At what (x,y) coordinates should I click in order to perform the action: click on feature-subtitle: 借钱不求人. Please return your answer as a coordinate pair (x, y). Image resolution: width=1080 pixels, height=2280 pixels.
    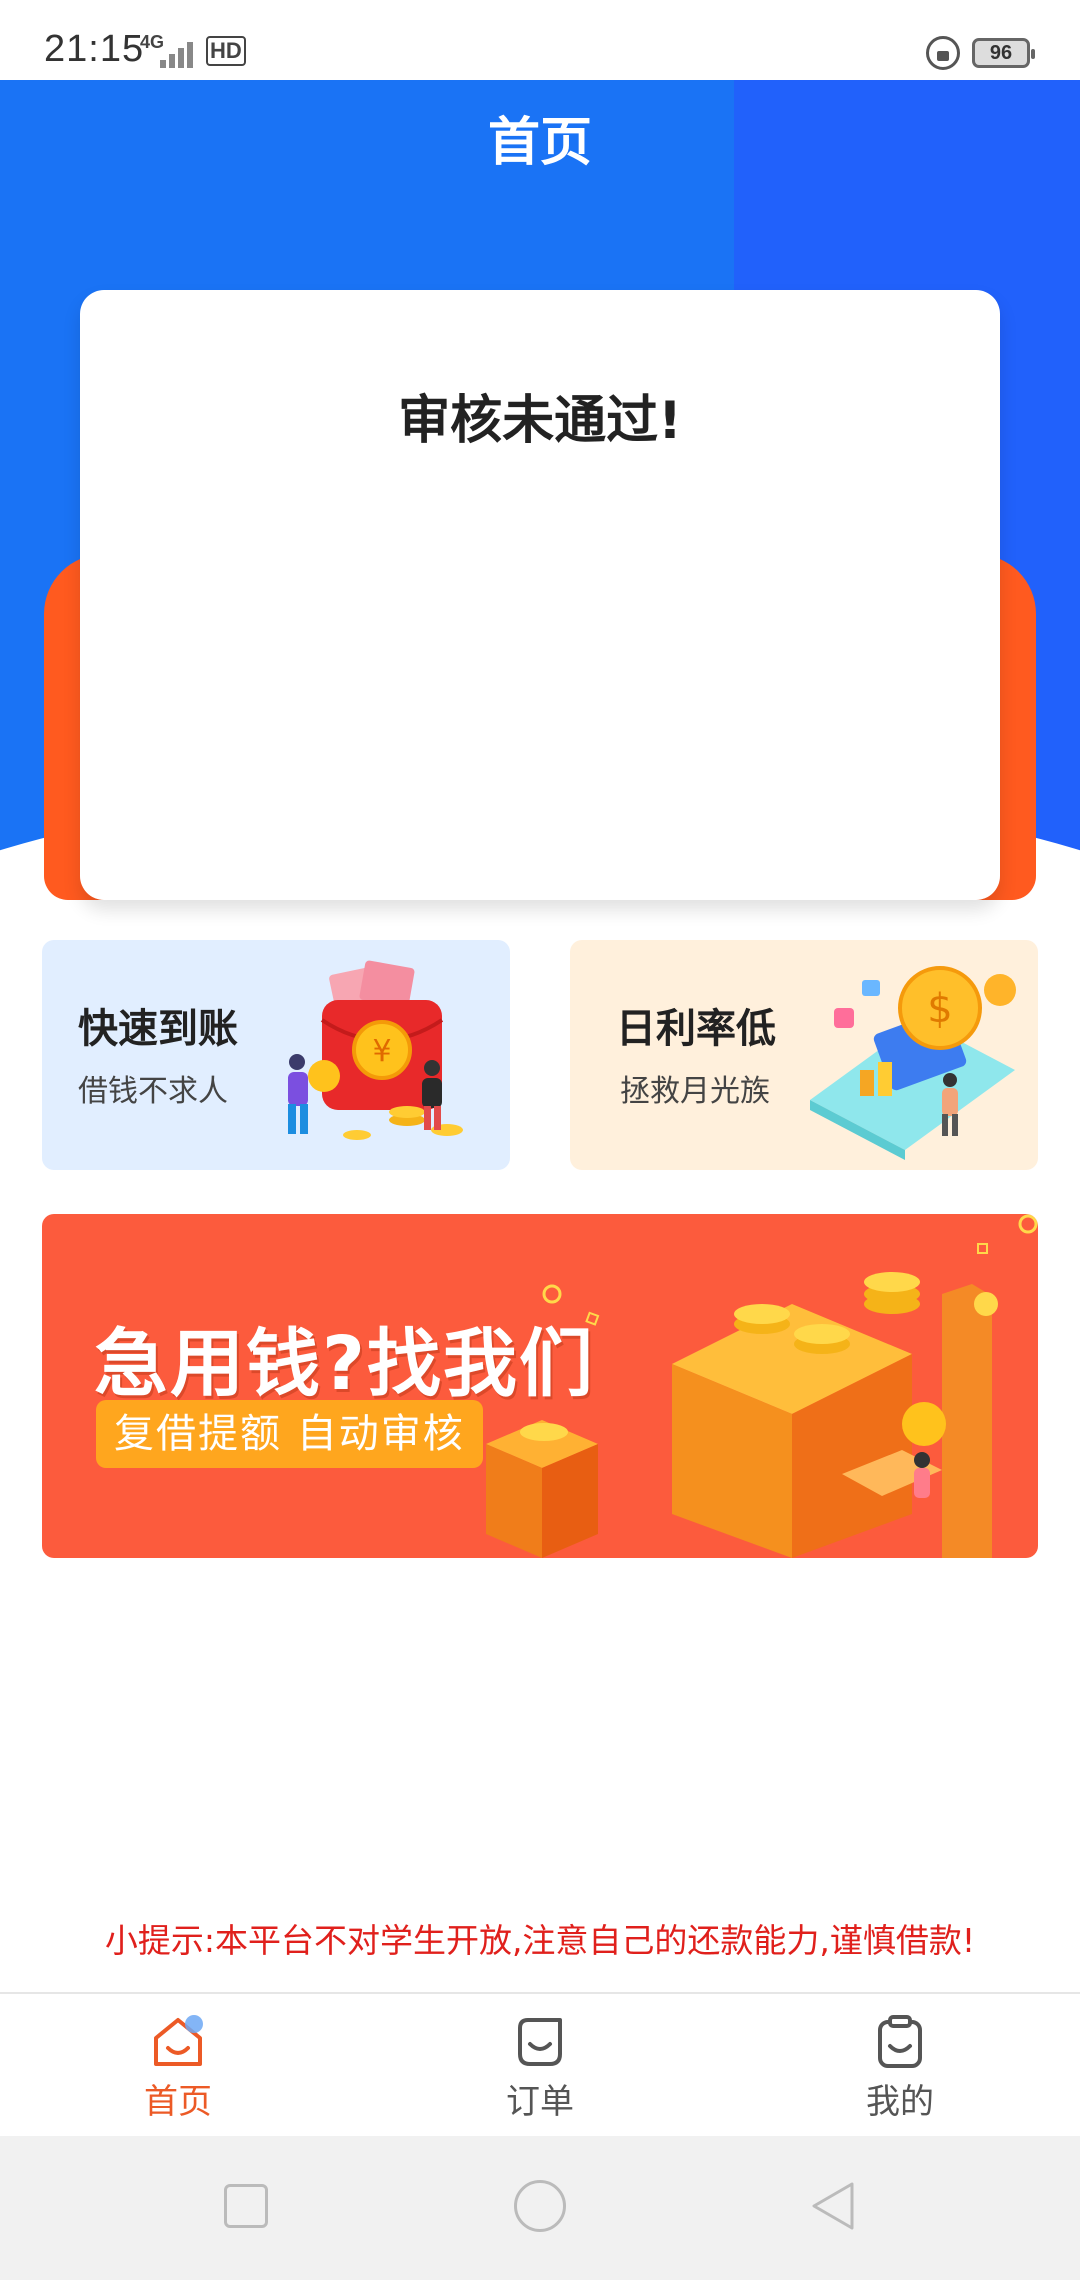
    Looking at the image, I should click on (153, 1091).